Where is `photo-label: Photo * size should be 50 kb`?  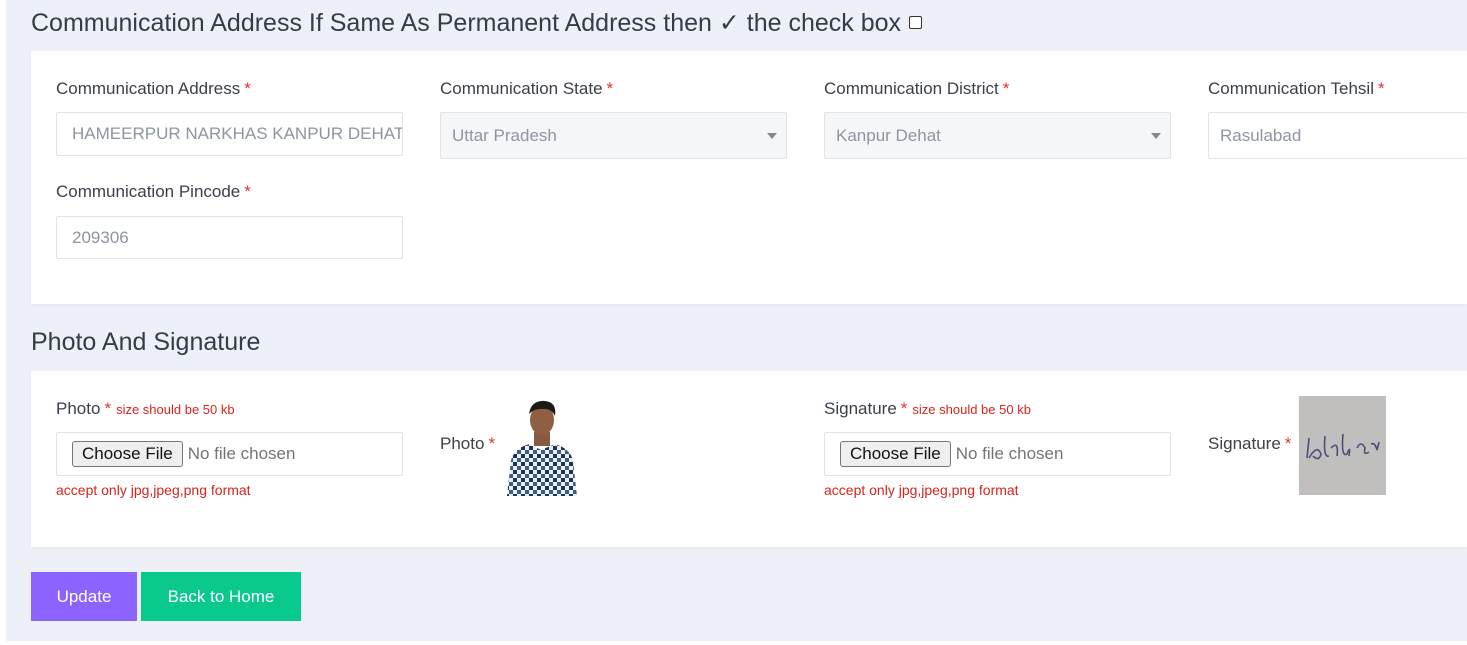 photo-label: Photo * size should be 50 kb is located at coordinates (145, 409).